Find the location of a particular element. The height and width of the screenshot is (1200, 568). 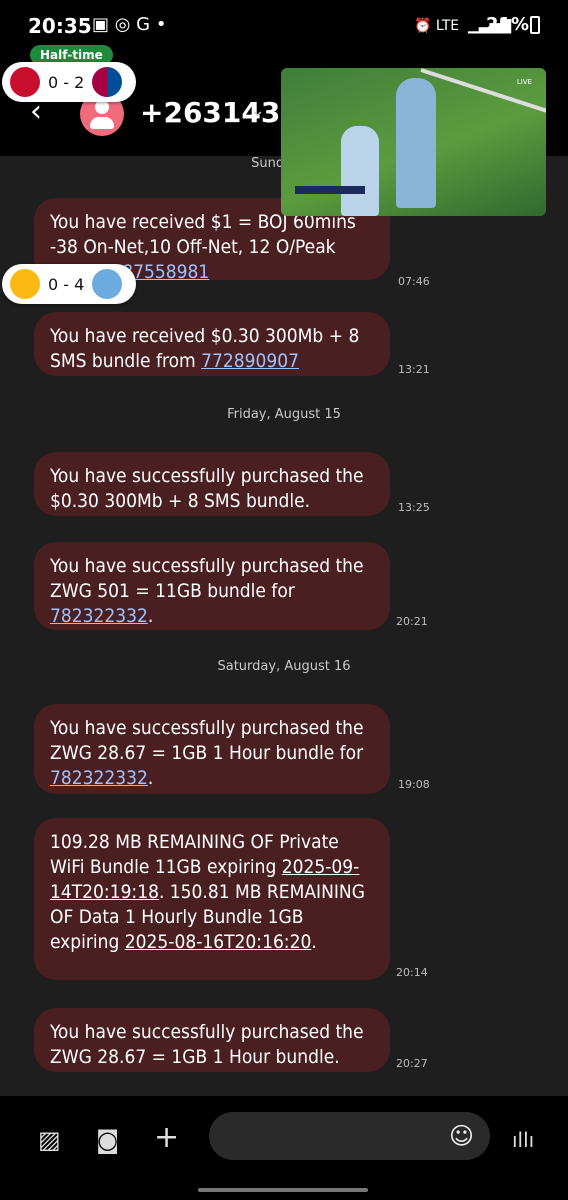

battery-icon is located at coordinates (535, 25).